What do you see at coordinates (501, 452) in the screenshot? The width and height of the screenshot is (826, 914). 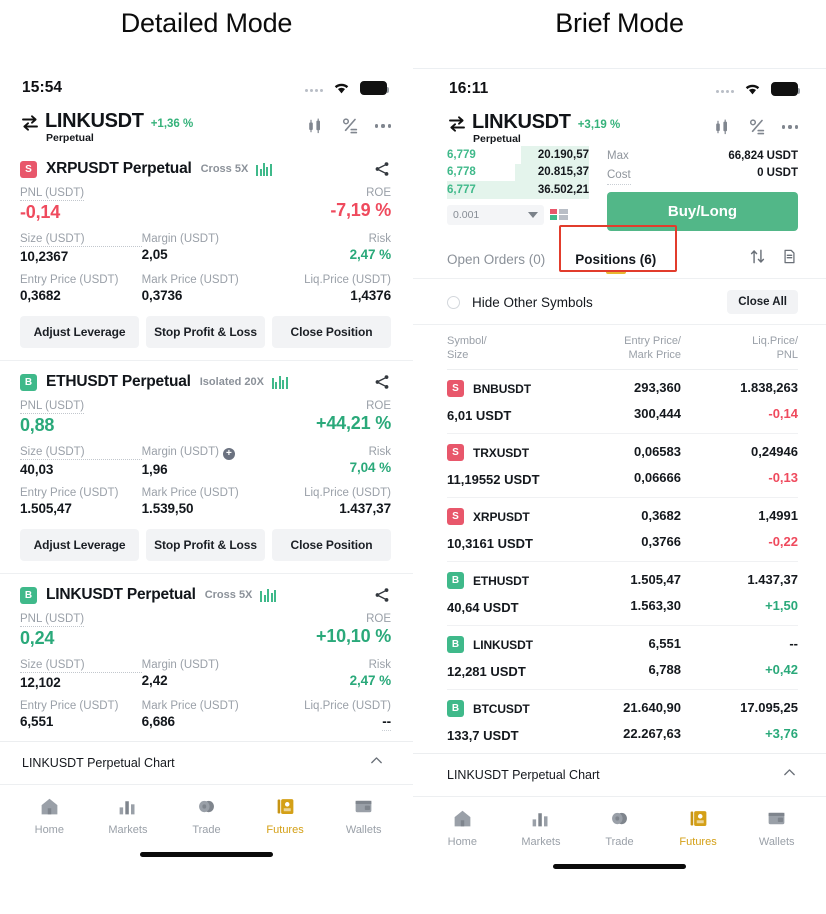 I see `row-symbol: TRXUSDT` at bounding box center [501, 452].